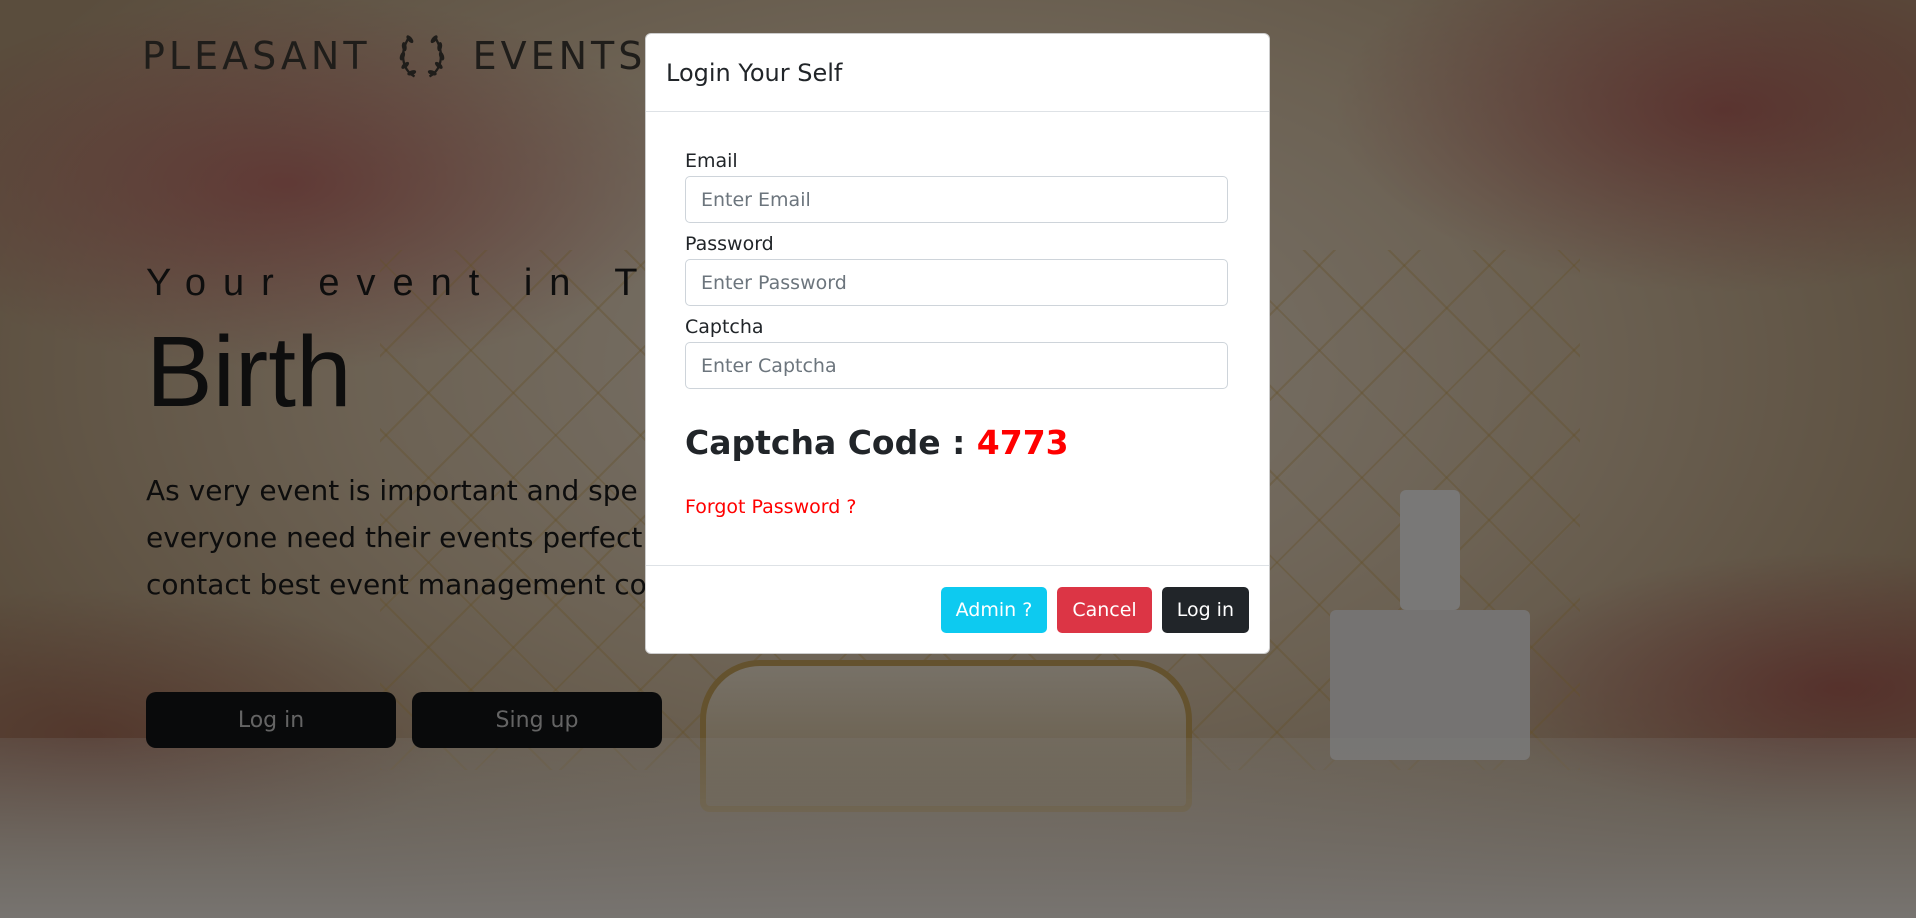  Describe the element at coordinates (831, 442) in the screenshot. I see `captcha-code-label: Captcha Code :` at that location.